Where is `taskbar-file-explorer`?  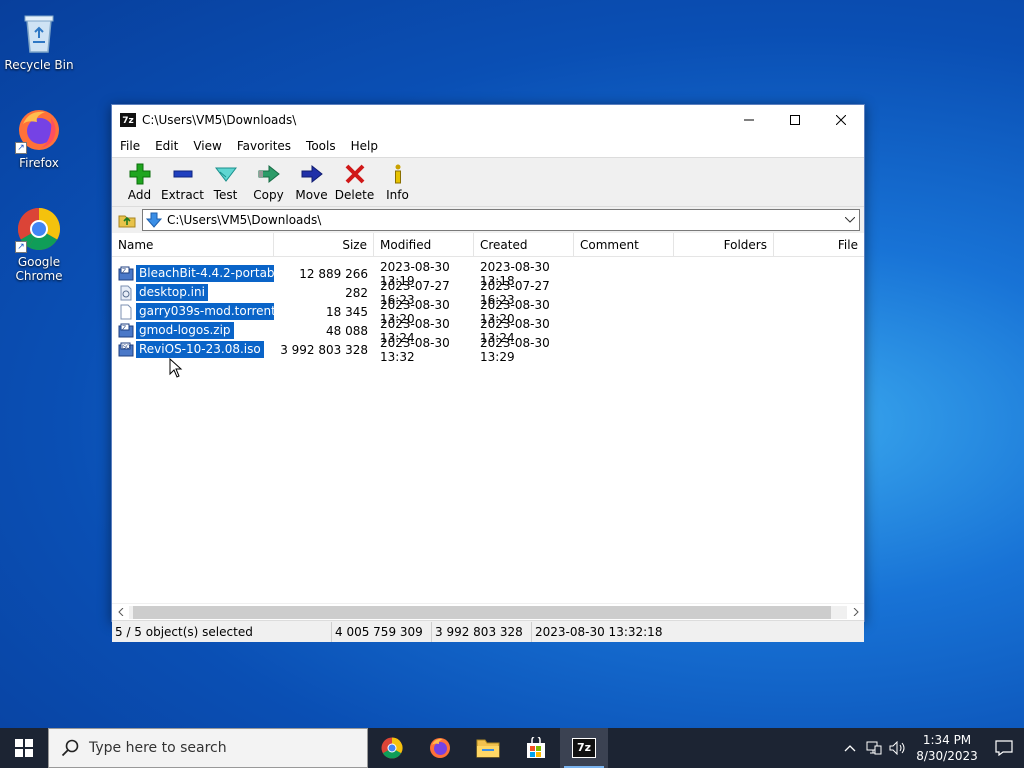
taskbar-file-explorer is located at coordinates (488, 748).